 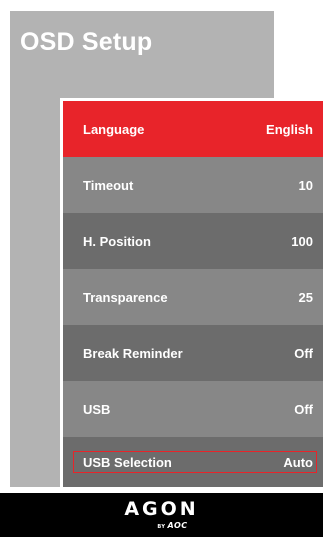 I want to click on menu-item-h-position: H. Position 100, so click(x=193, y=241).